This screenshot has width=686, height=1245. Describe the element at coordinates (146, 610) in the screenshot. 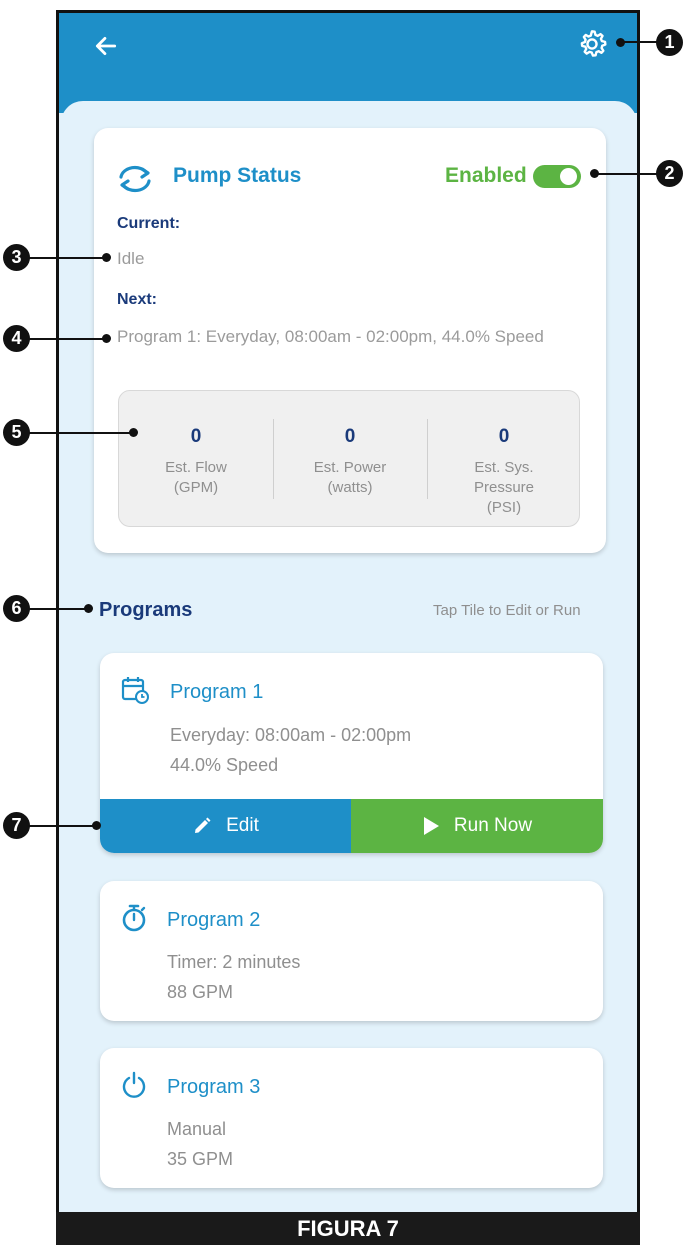

I see `programs-title: Programs` at that location.